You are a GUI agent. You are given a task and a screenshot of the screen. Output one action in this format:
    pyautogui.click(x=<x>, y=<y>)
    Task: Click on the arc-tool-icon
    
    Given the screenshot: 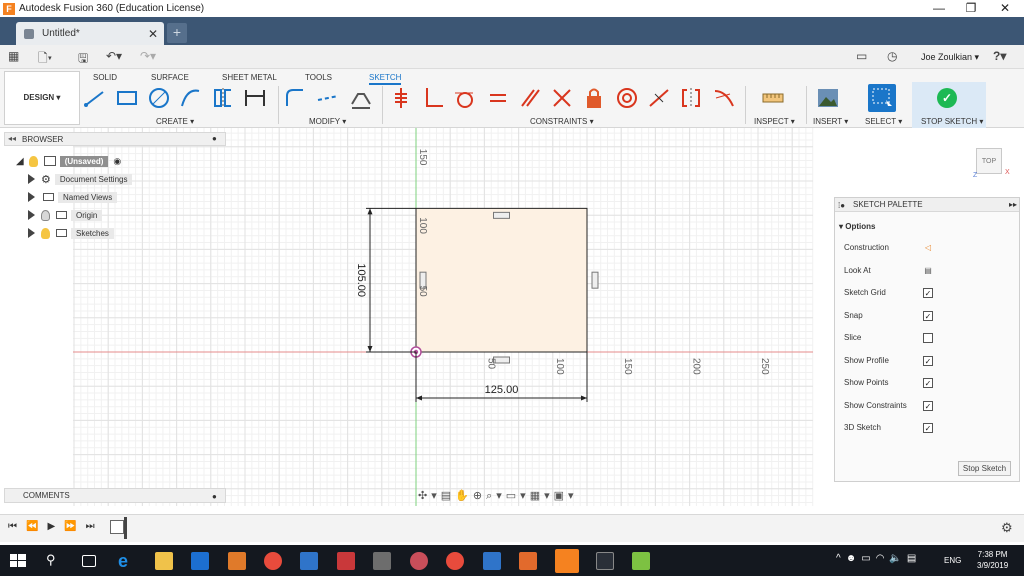 What is the action you would take?
    pyautogui.click(x=191, y=98)
    